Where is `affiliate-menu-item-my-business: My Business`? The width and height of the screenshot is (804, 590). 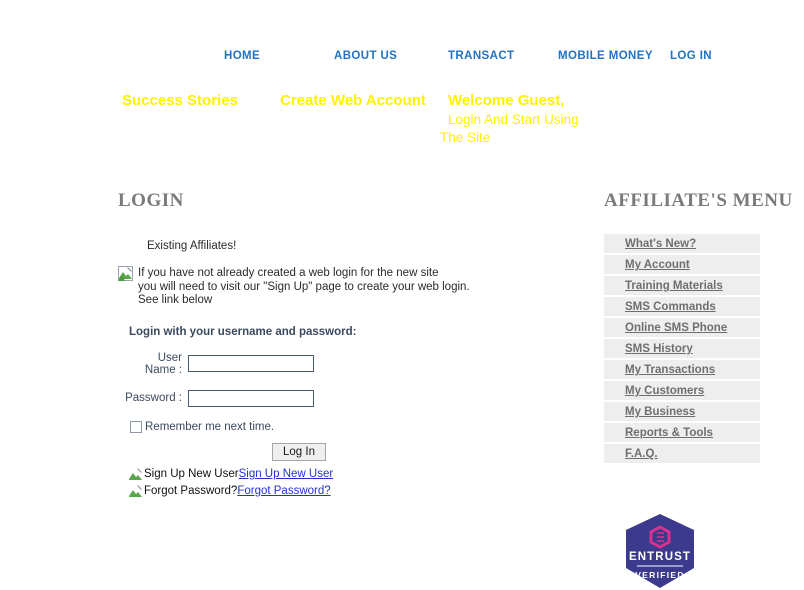
affiliate-menu-item-my-business: My Business is located at coordinates (682, 412).